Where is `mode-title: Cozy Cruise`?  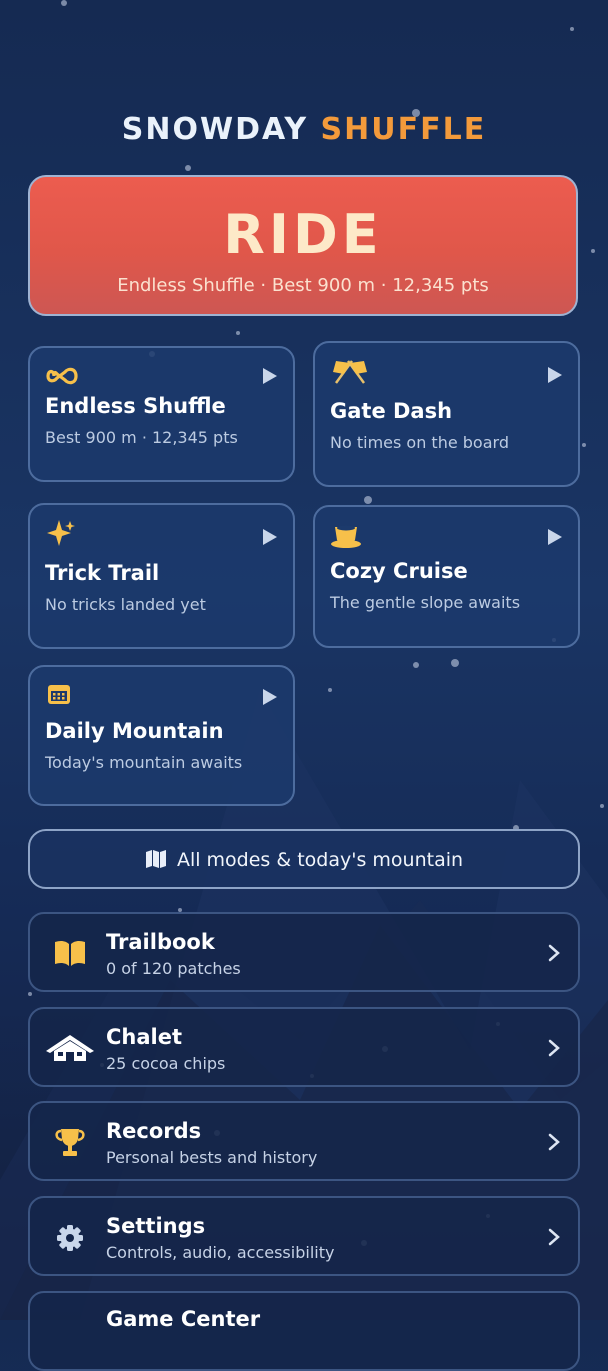
mode-title: Cozy Cruise is located at coordinates (399, 571).